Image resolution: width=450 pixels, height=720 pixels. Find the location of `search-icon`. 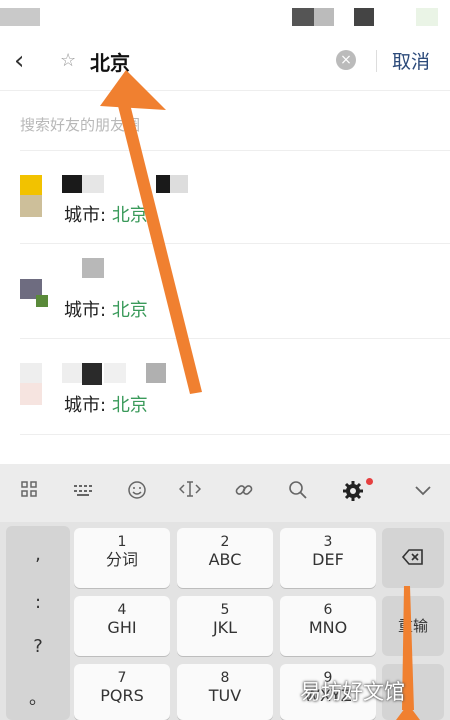

search-icon is located at coordinates (298, 493).